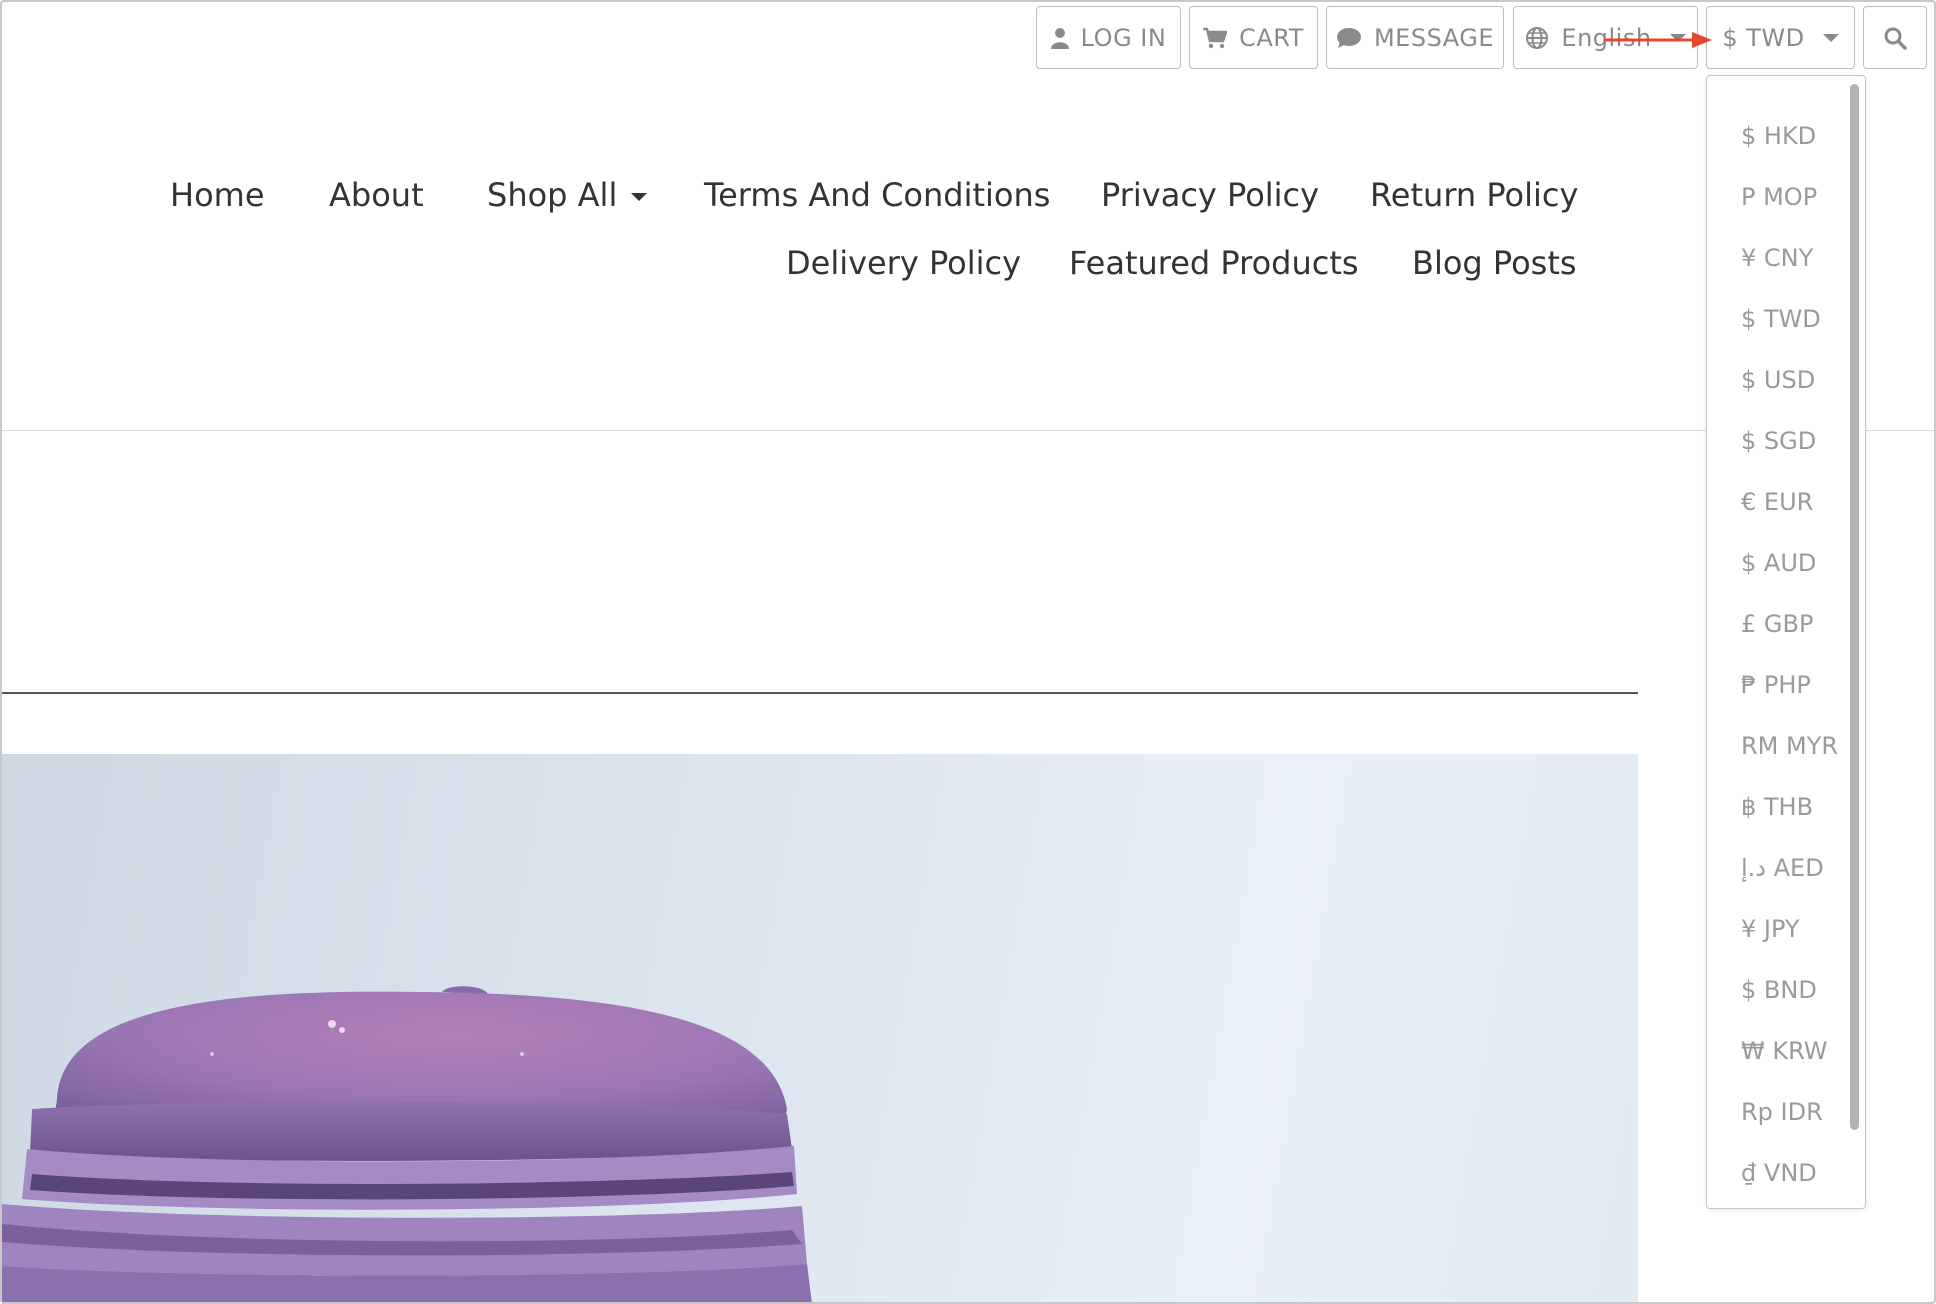 This screenshot has width=1936, height=1304. What do you see at coordinates (1779, 197) in the screenshot?
I see `currency-option: P MOP` at bounding box center [1779, 197].